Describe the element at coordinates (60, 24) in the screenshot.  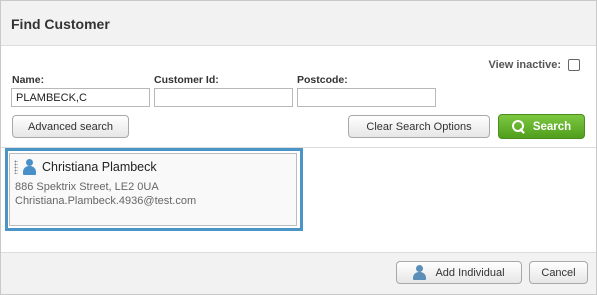
I see `dialog-title: Find Customer` at that location.